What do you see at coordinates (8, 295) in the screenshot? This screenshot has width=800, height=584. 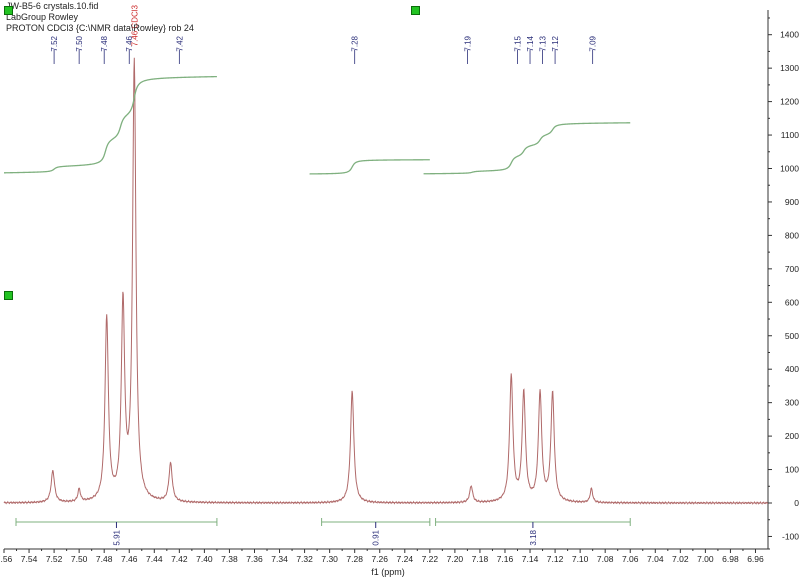 I see `resize-handle-middle-left` at bounding box center [8, 295].